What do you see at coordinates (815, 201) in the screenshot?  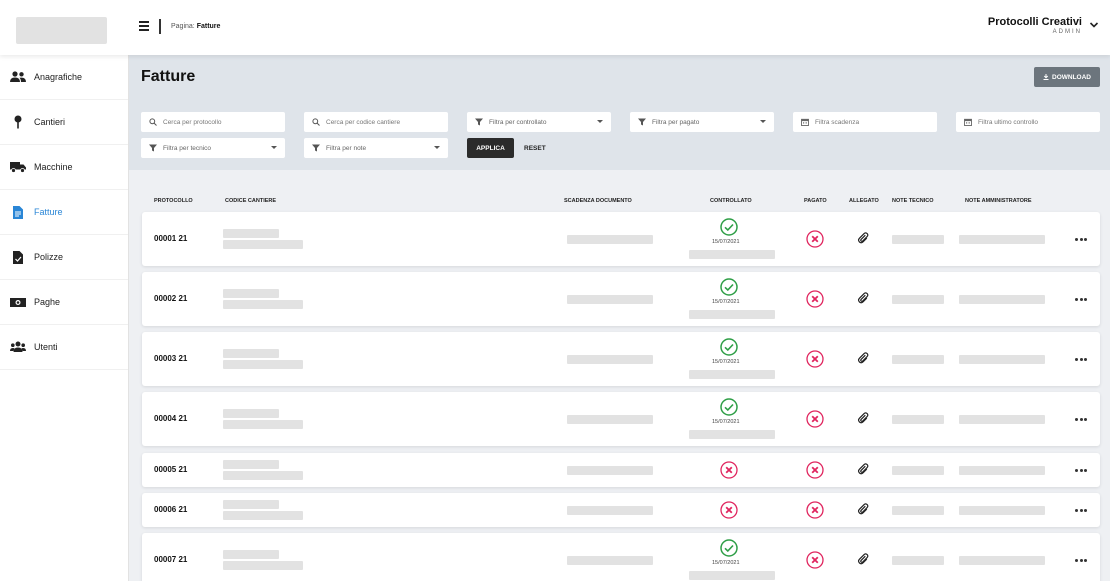 I see `column-header-pagato: PAGATO` at bounding box center [815, 201].